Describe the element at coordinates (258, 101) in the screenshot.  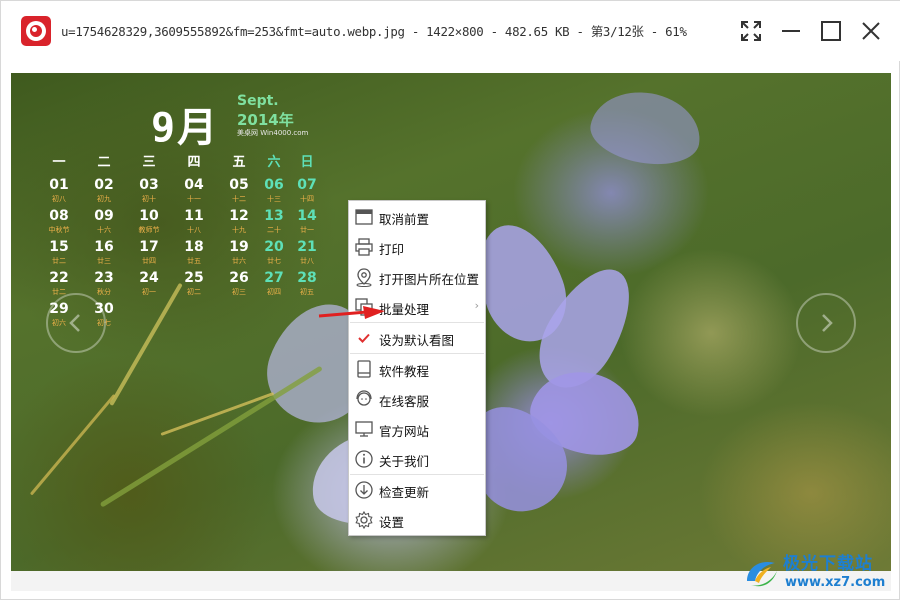
I see `calendar-english-month: Sept.` at that location.